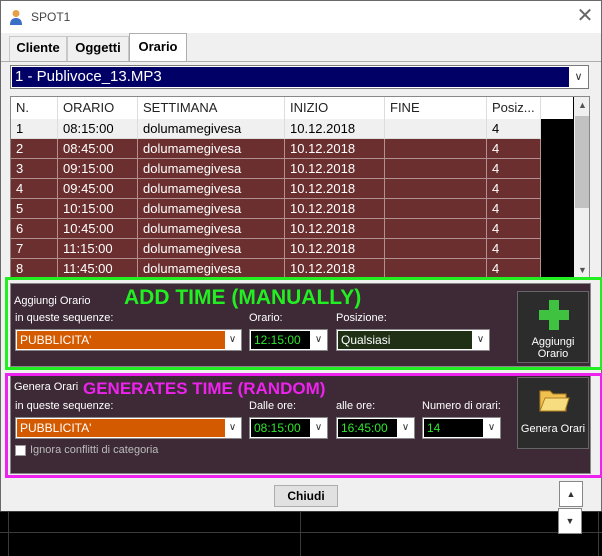 Image resolution: width=602 pixels, height=556 pixels. Describe the element at coordinates (98, 48) in the screenshot. I see `tab-oggetti: Oggetti` at that location.